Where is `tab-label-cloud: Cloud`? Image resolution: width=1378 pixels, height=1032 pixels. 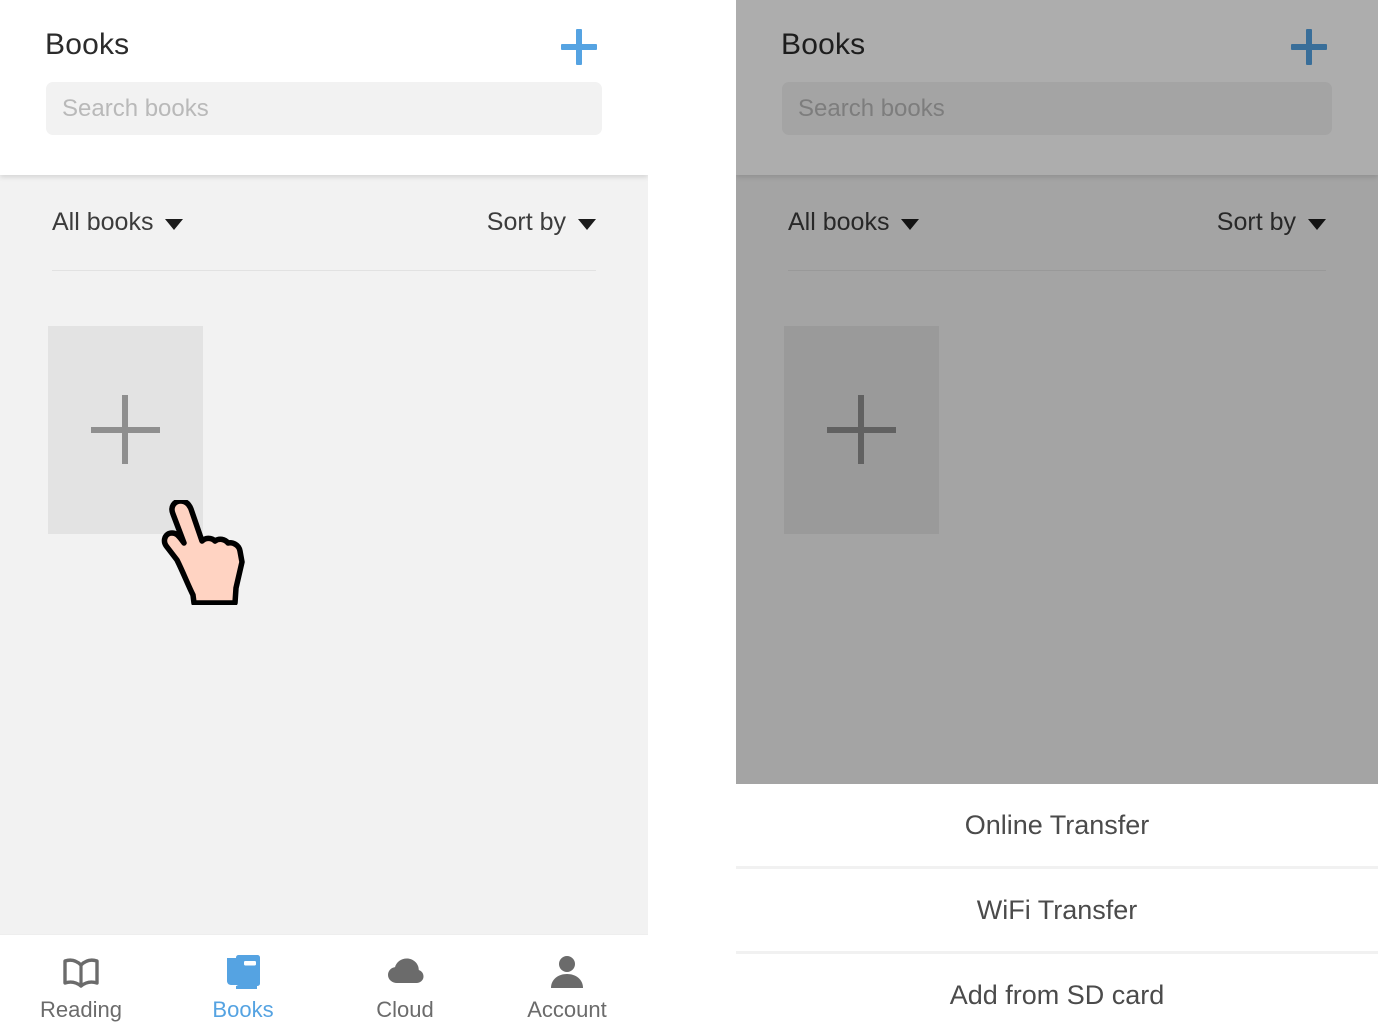 tab-label-cloud: Cloud is located at coordinates (405, 1009).